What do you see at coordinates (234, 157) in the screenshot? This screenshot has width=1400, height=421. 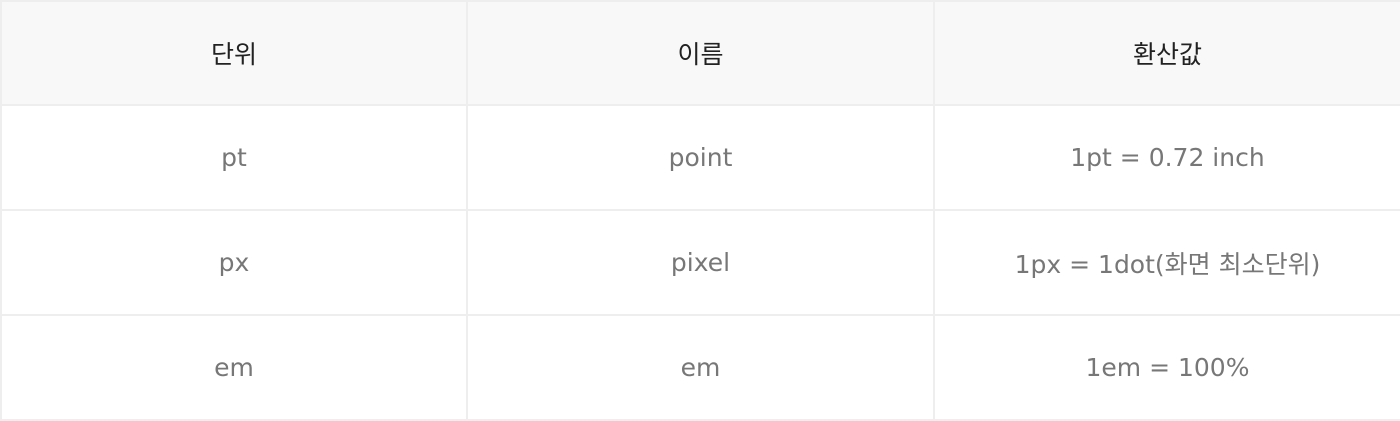 I see `cell-unit: pt` at bounding box center [234, 157].